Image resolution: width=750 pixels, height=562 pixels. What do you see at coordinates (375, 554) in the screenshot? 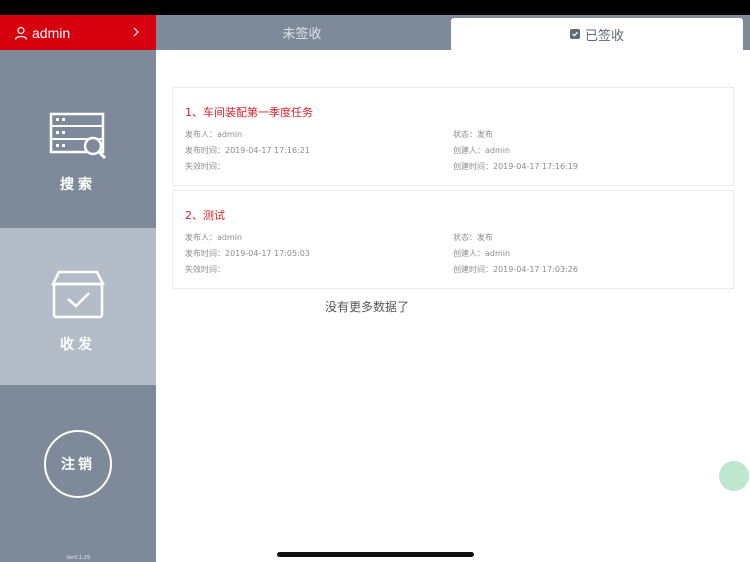
I see `home-indicator` at bounding box center [375, 554].